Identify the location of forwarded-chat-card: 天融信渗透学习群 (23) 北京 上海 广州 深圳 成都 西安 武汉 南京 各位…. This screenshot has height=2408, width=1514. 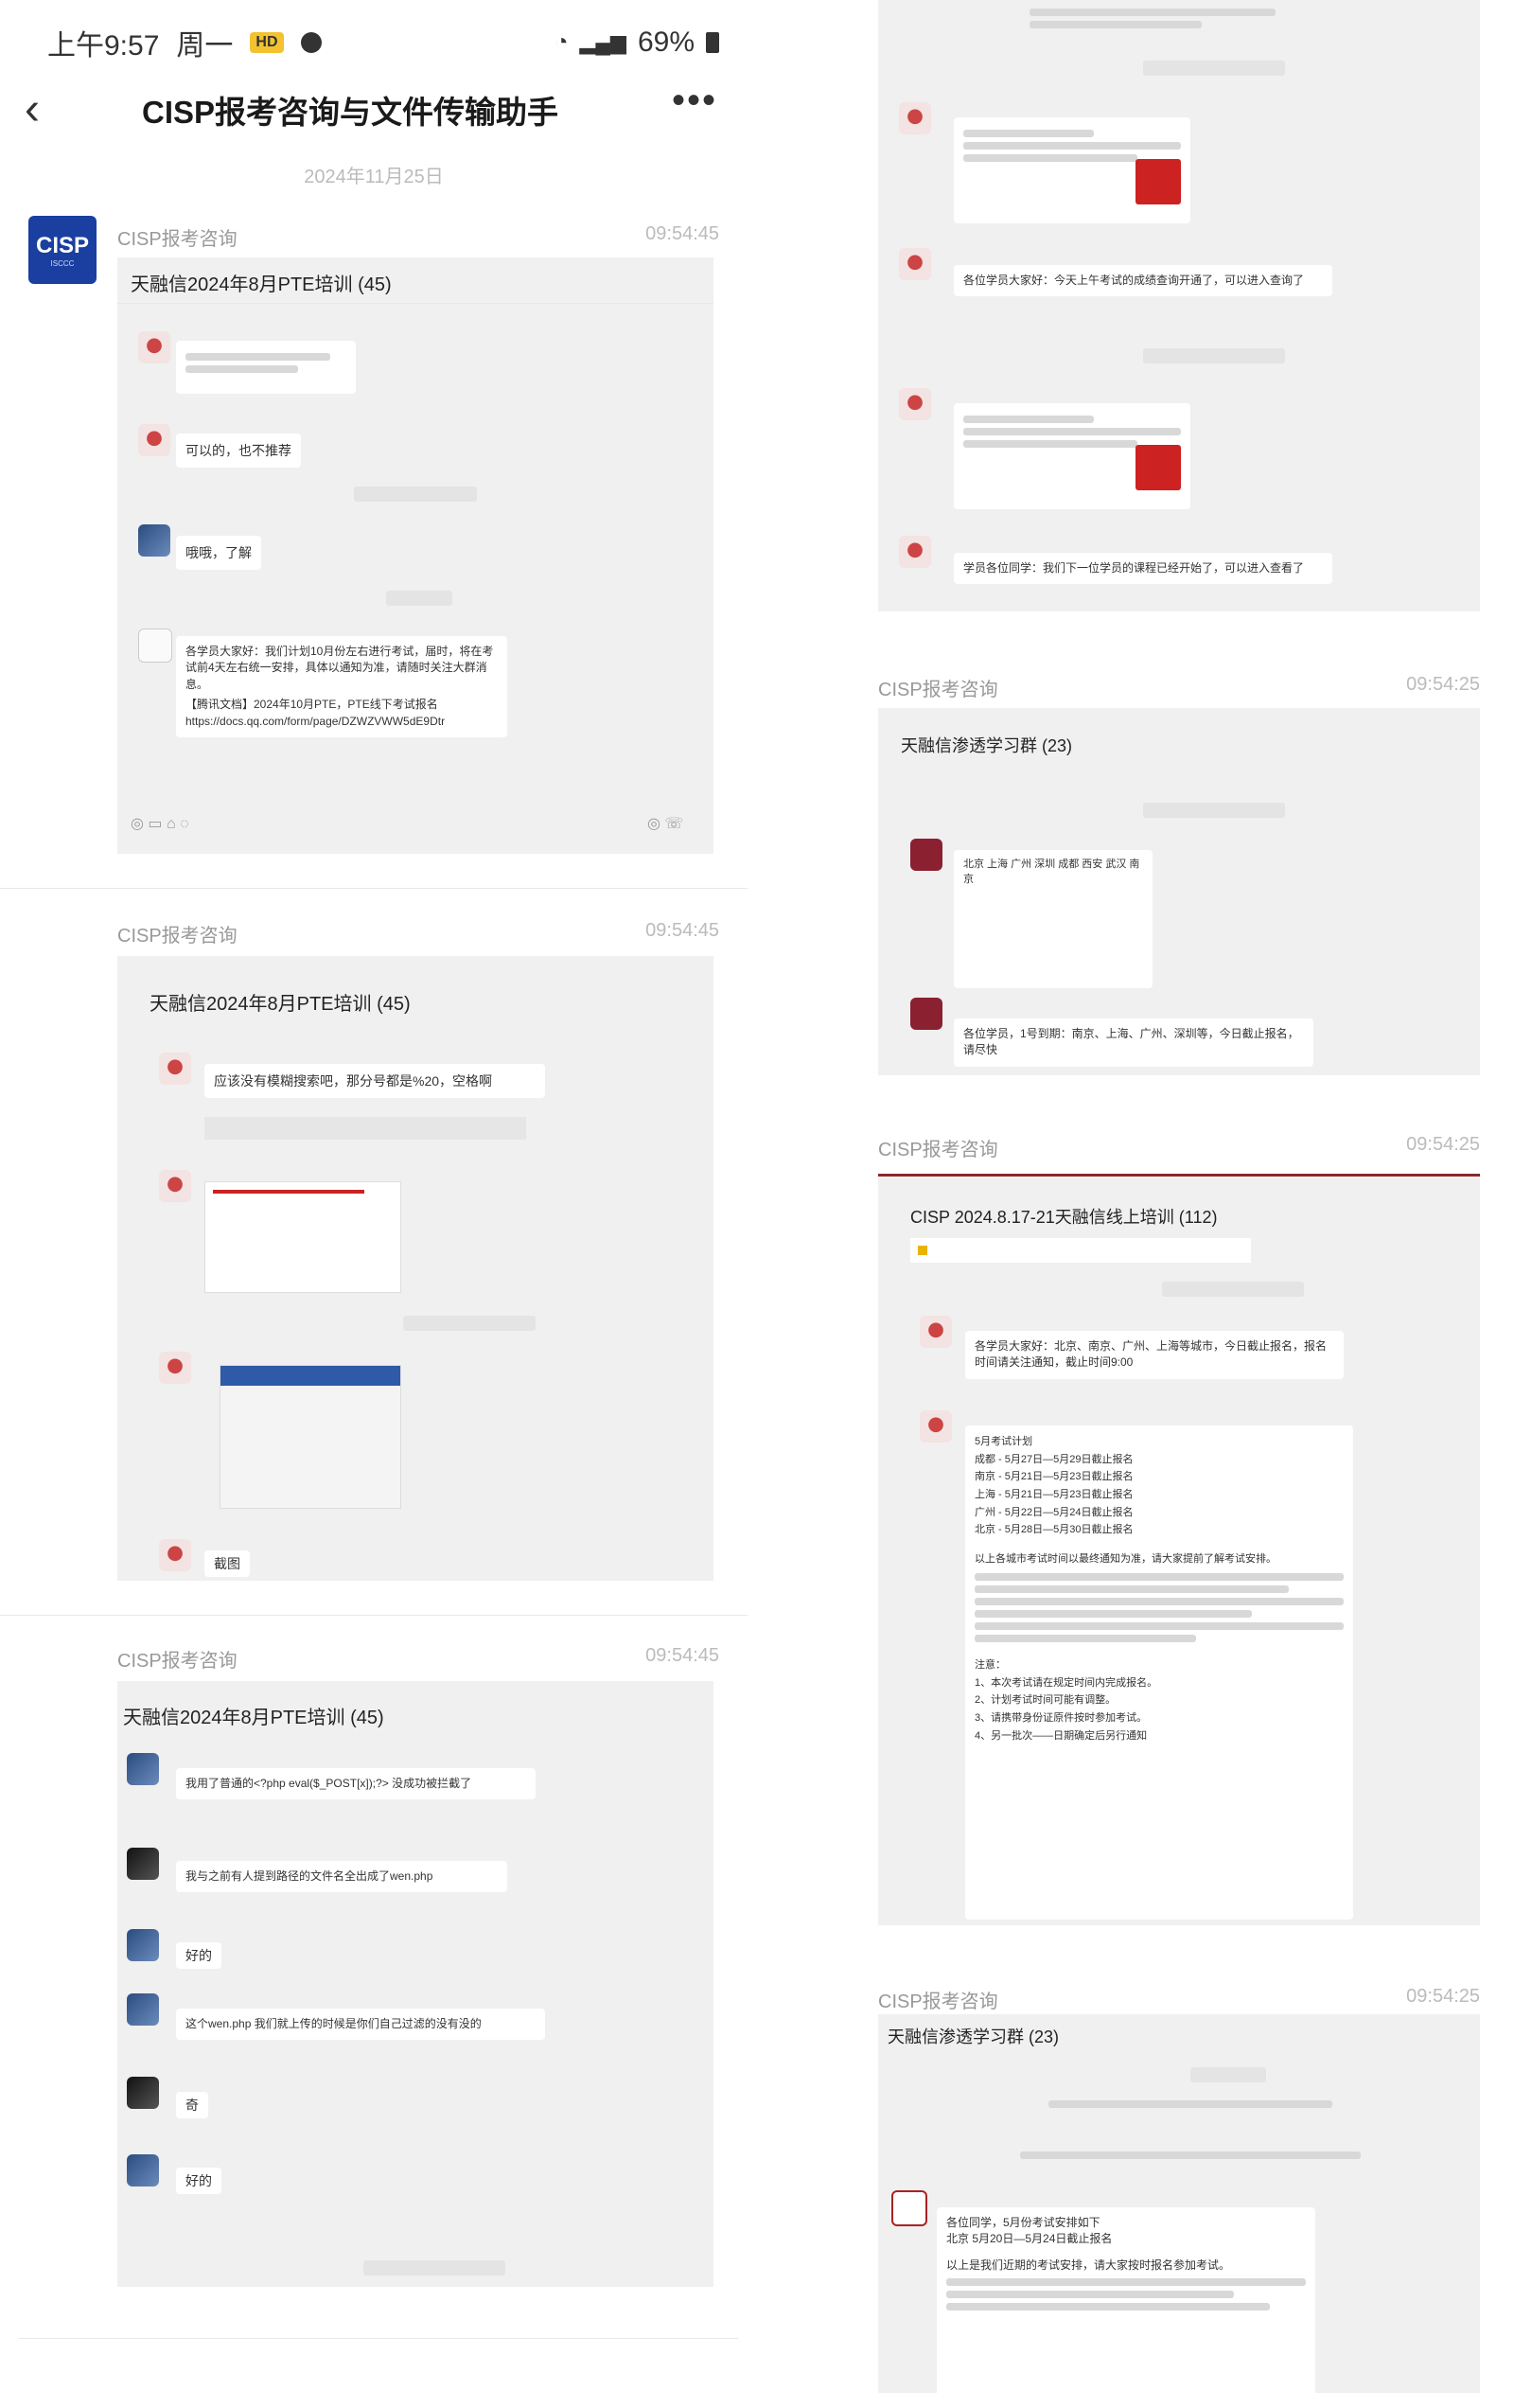
(1179, 891).